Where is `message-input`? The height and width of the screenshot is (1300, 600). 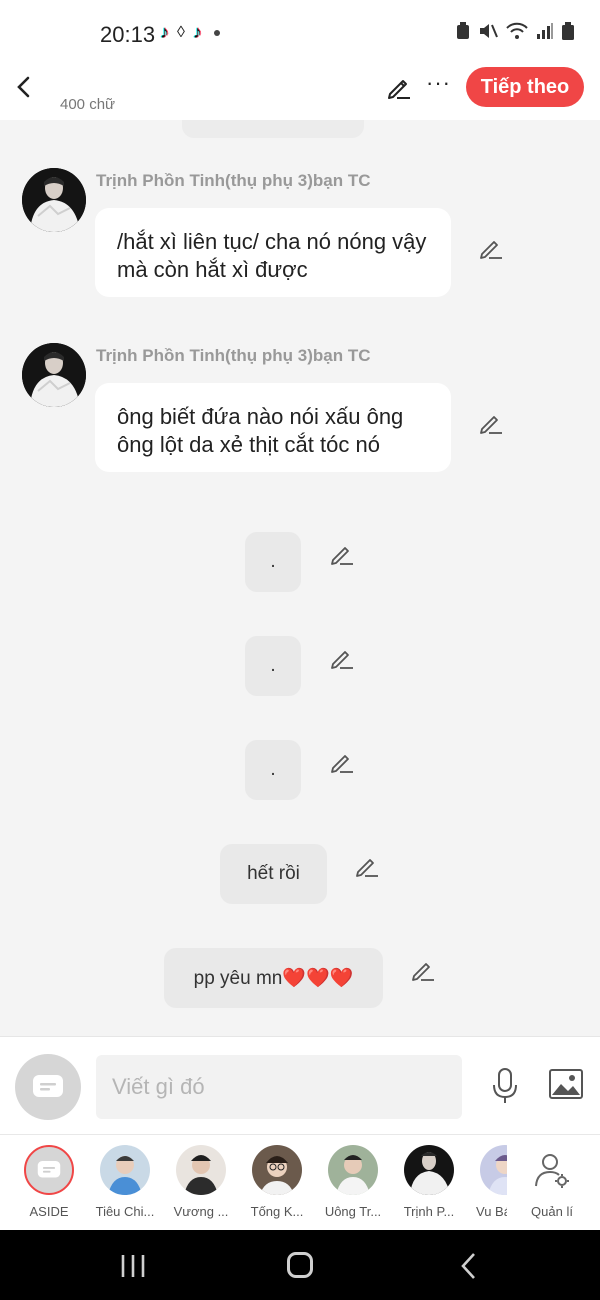 message-input is located at coordinates (279, 1087).